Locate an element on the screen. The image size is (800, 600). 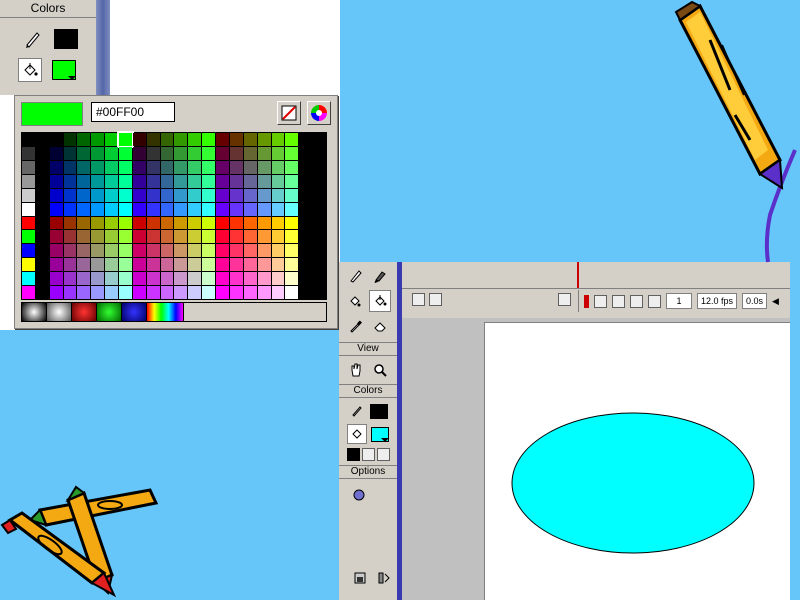
no-color-icon is located at coordinates (368, 454).